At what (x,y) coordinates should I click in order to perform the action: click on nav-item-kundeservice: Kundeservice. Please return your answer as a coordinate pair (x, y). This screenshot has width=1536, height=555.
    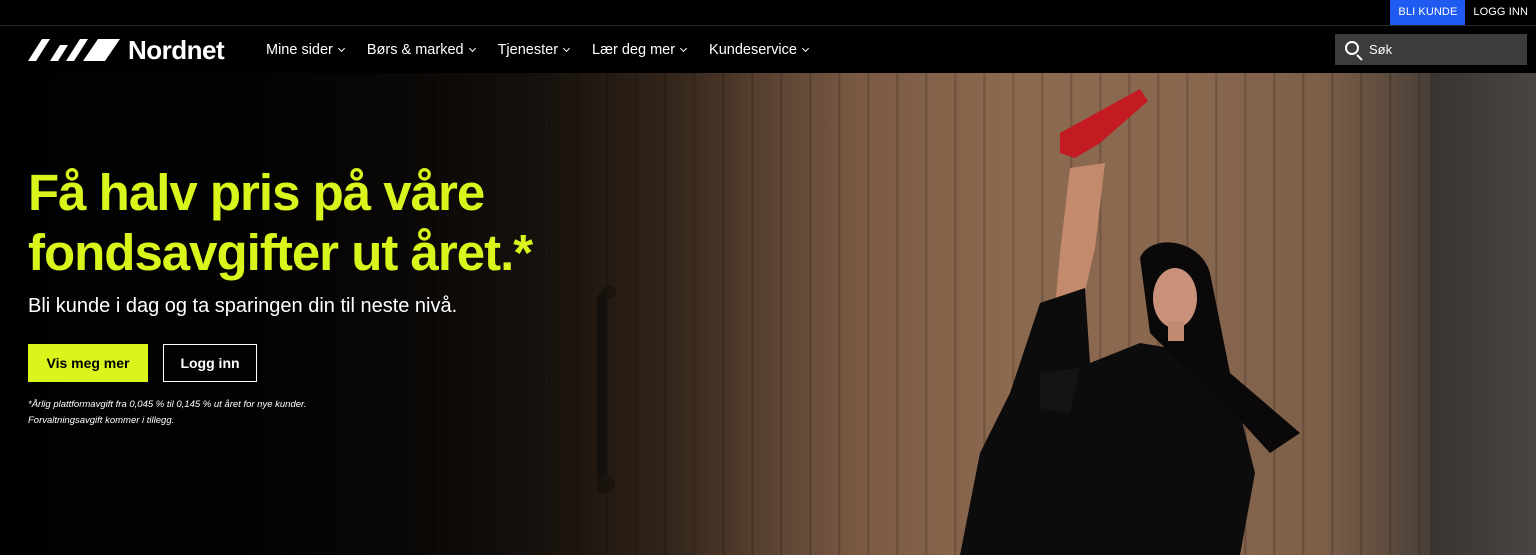
    Looking at the image, I should click on (759, 49).